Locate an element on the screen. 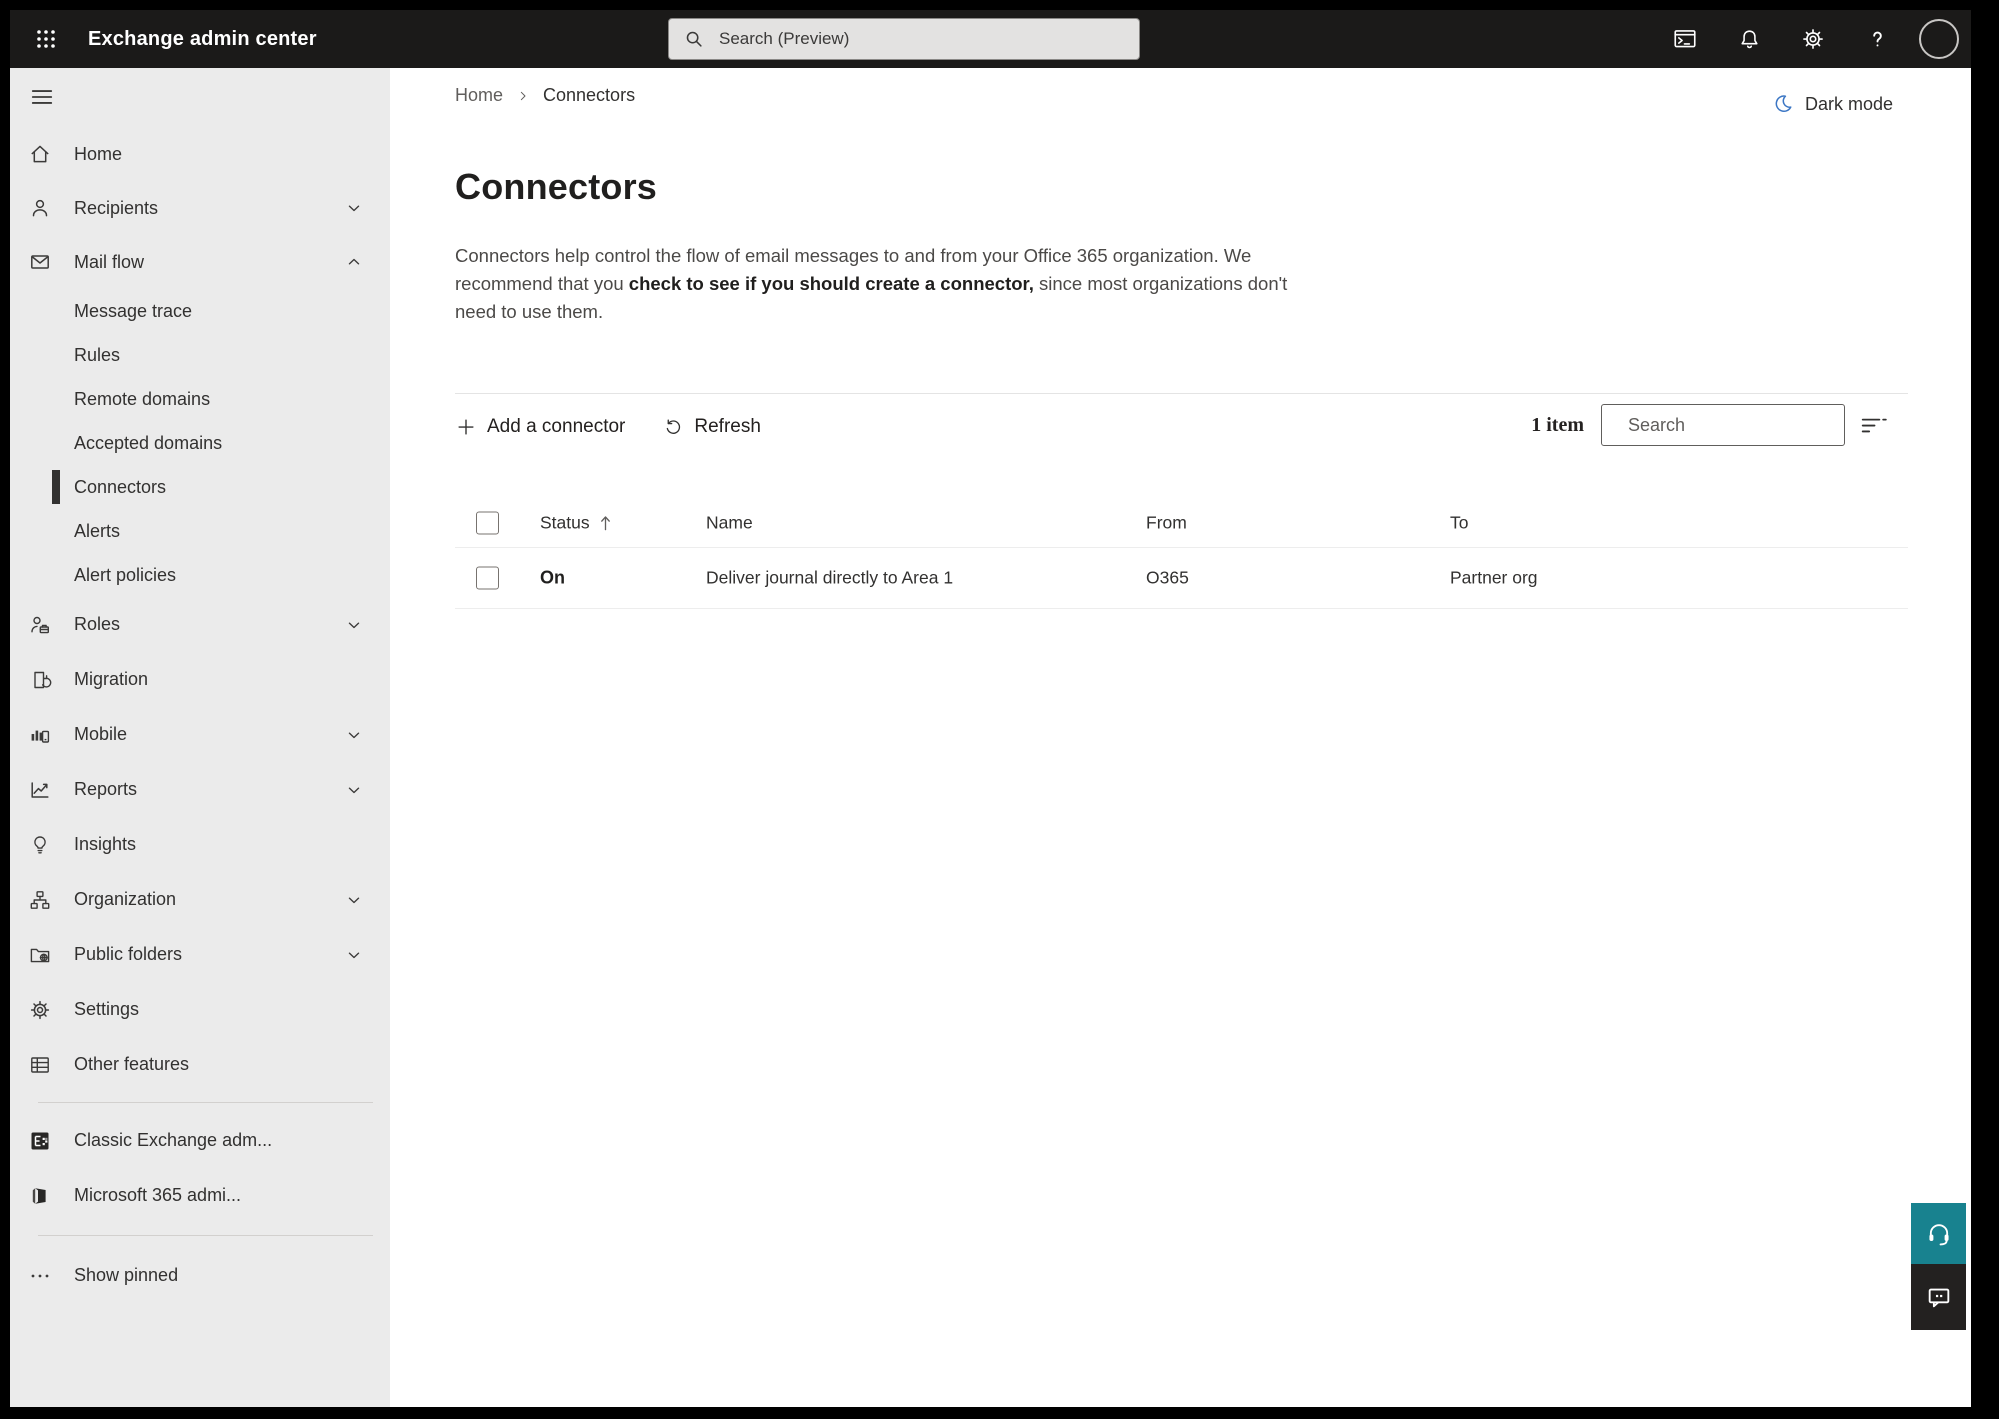  cell-name: Deliver journal directly to Area 1 is located at coordinates (829, 578).